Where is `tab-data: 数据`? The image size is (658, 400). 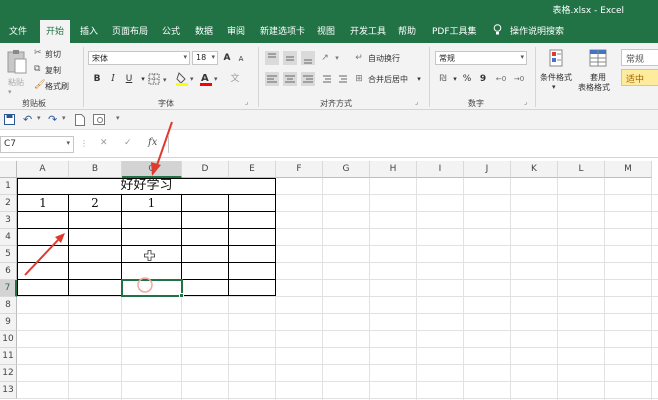
tab-data: 数据 is located at coordinates (204, 30).